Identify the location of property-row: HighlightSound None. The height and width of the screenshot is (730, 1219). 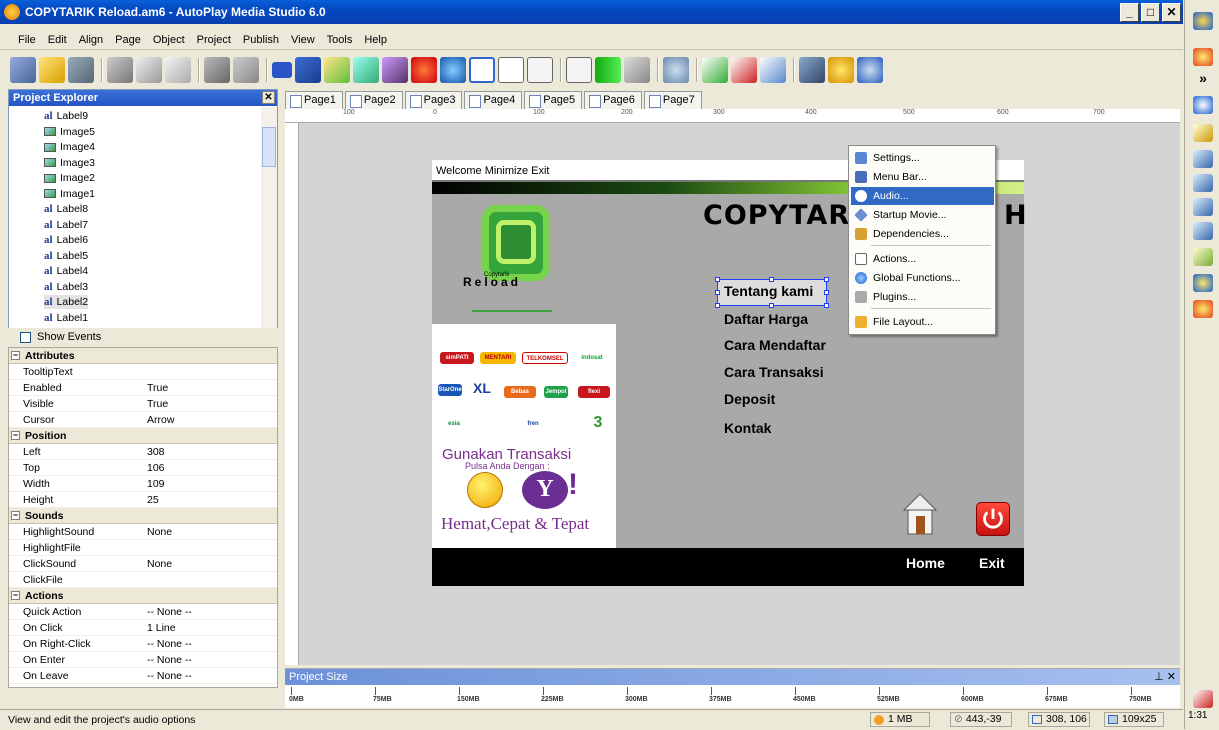
(143, 532).